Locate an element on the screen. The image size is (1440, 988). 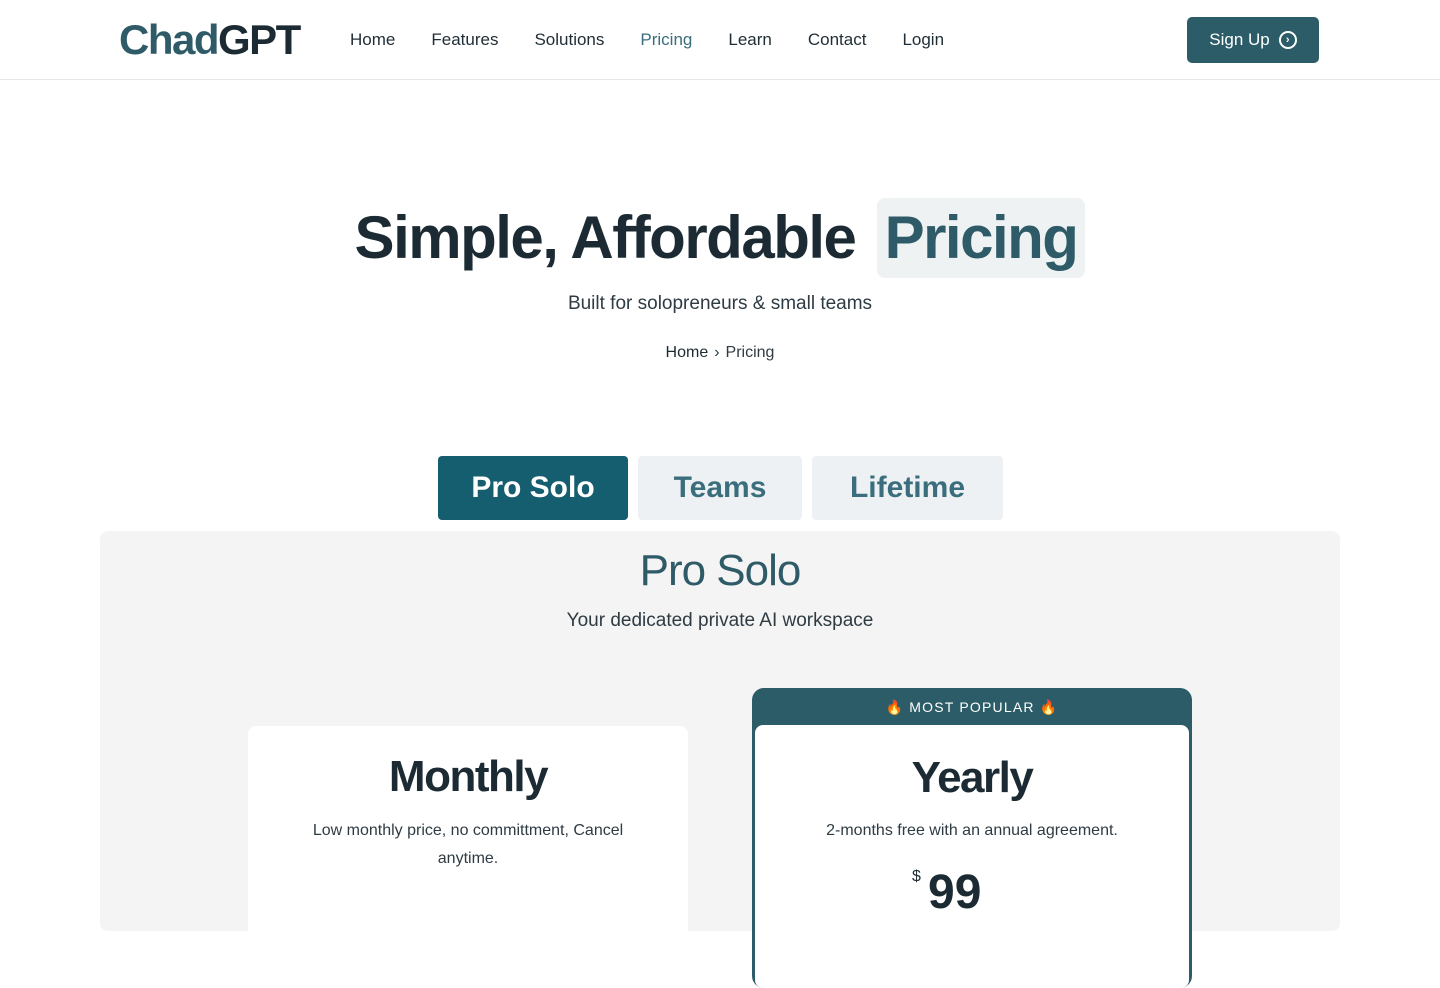
badge-label: MOST POPULAR is located at coordinates (972, 707).